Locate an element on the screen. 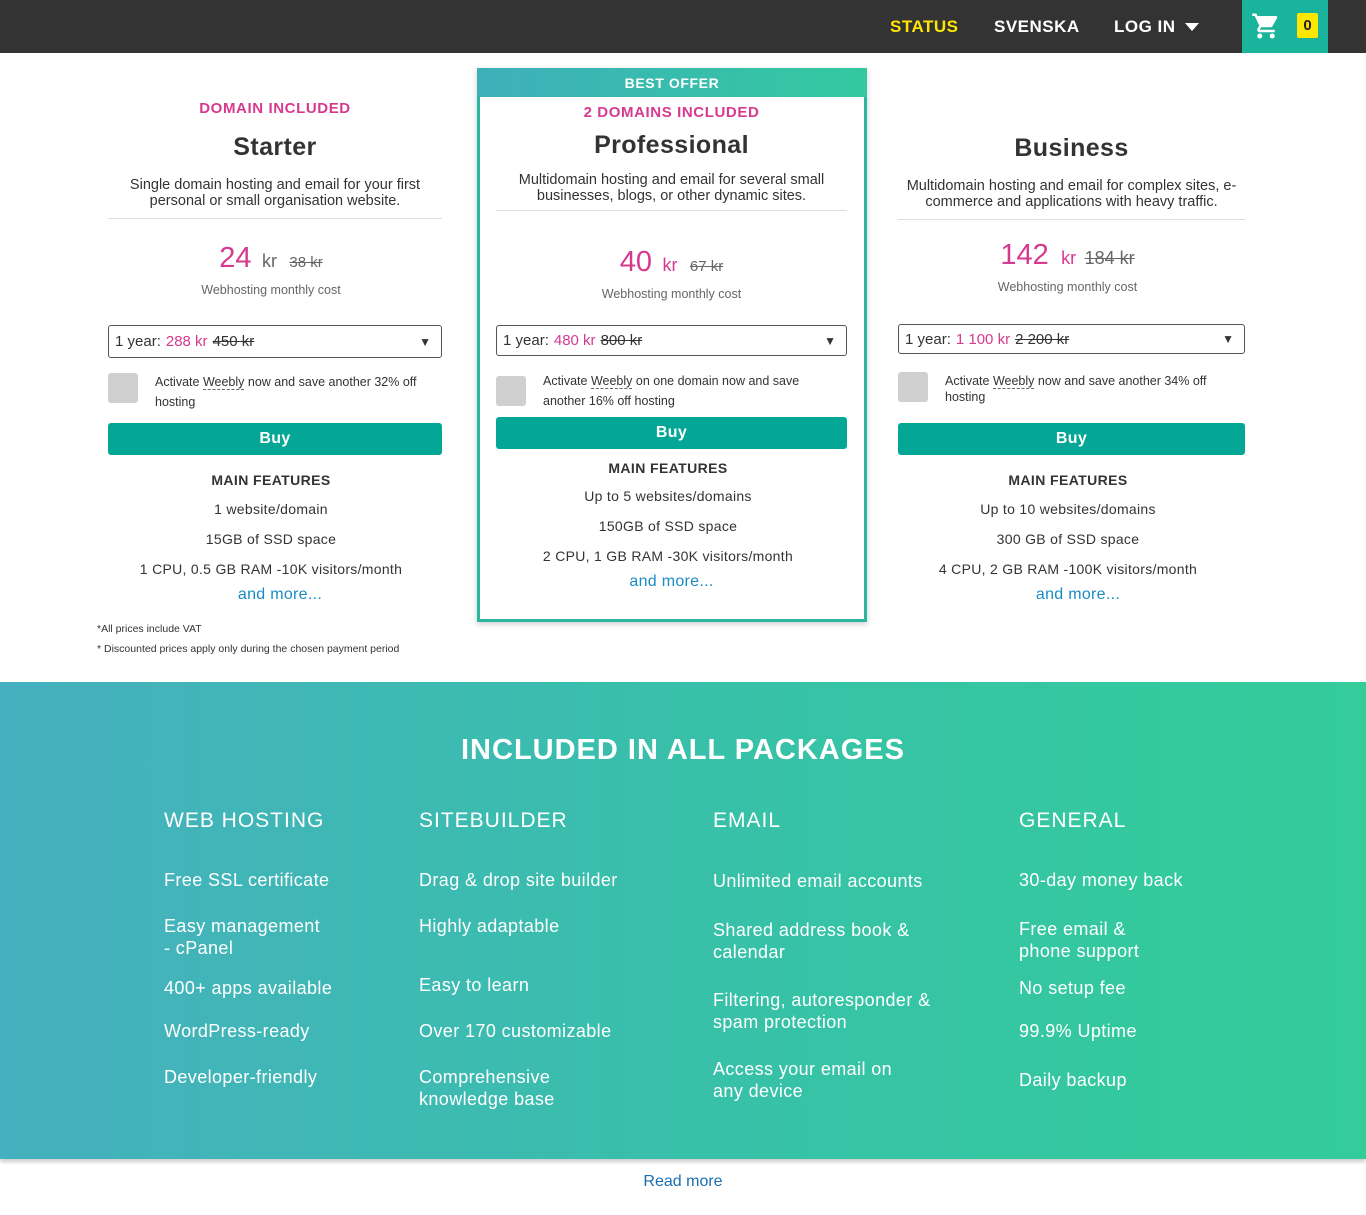  list-item: Daily backup is located at coordinates (1073, 1080).